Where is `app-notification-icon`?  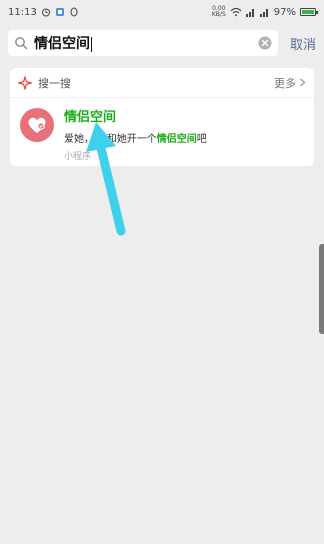 app-notification-icon is located at coordinates (59, 12).